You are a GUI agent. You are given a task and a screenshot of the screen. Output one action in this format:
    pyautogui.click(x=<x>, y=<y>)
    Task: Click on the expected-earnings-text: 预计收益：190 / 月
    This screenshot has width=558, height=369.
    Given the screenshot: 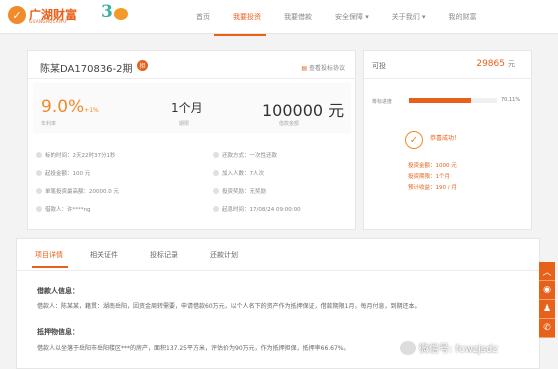 What is the action you would take?
    pyautogui.click(x=432, y=188)
    